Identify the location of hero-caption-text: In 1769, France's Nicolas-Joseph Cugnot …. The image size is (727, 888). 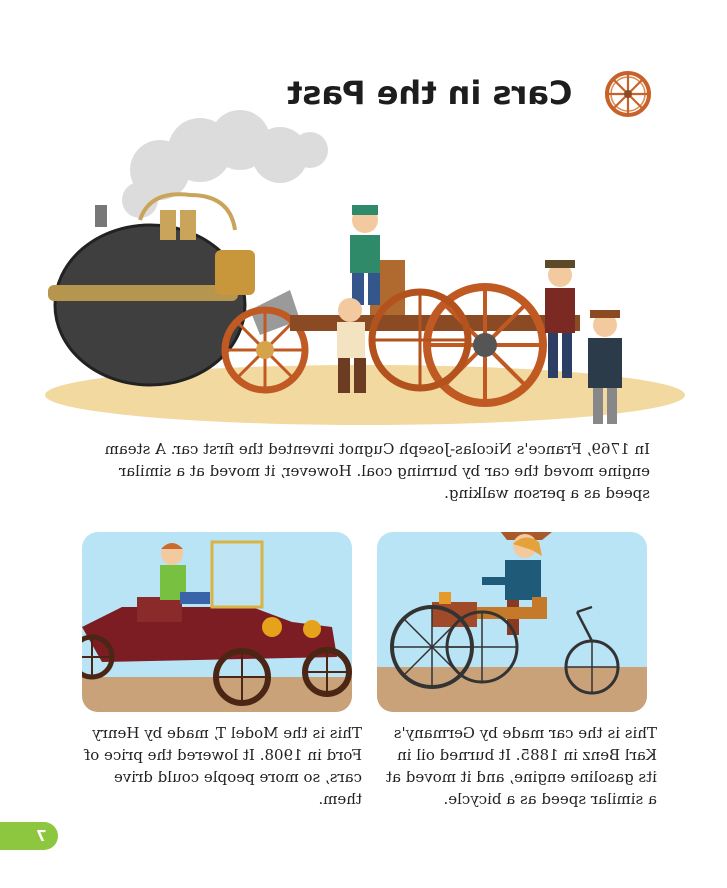
(377, 471).